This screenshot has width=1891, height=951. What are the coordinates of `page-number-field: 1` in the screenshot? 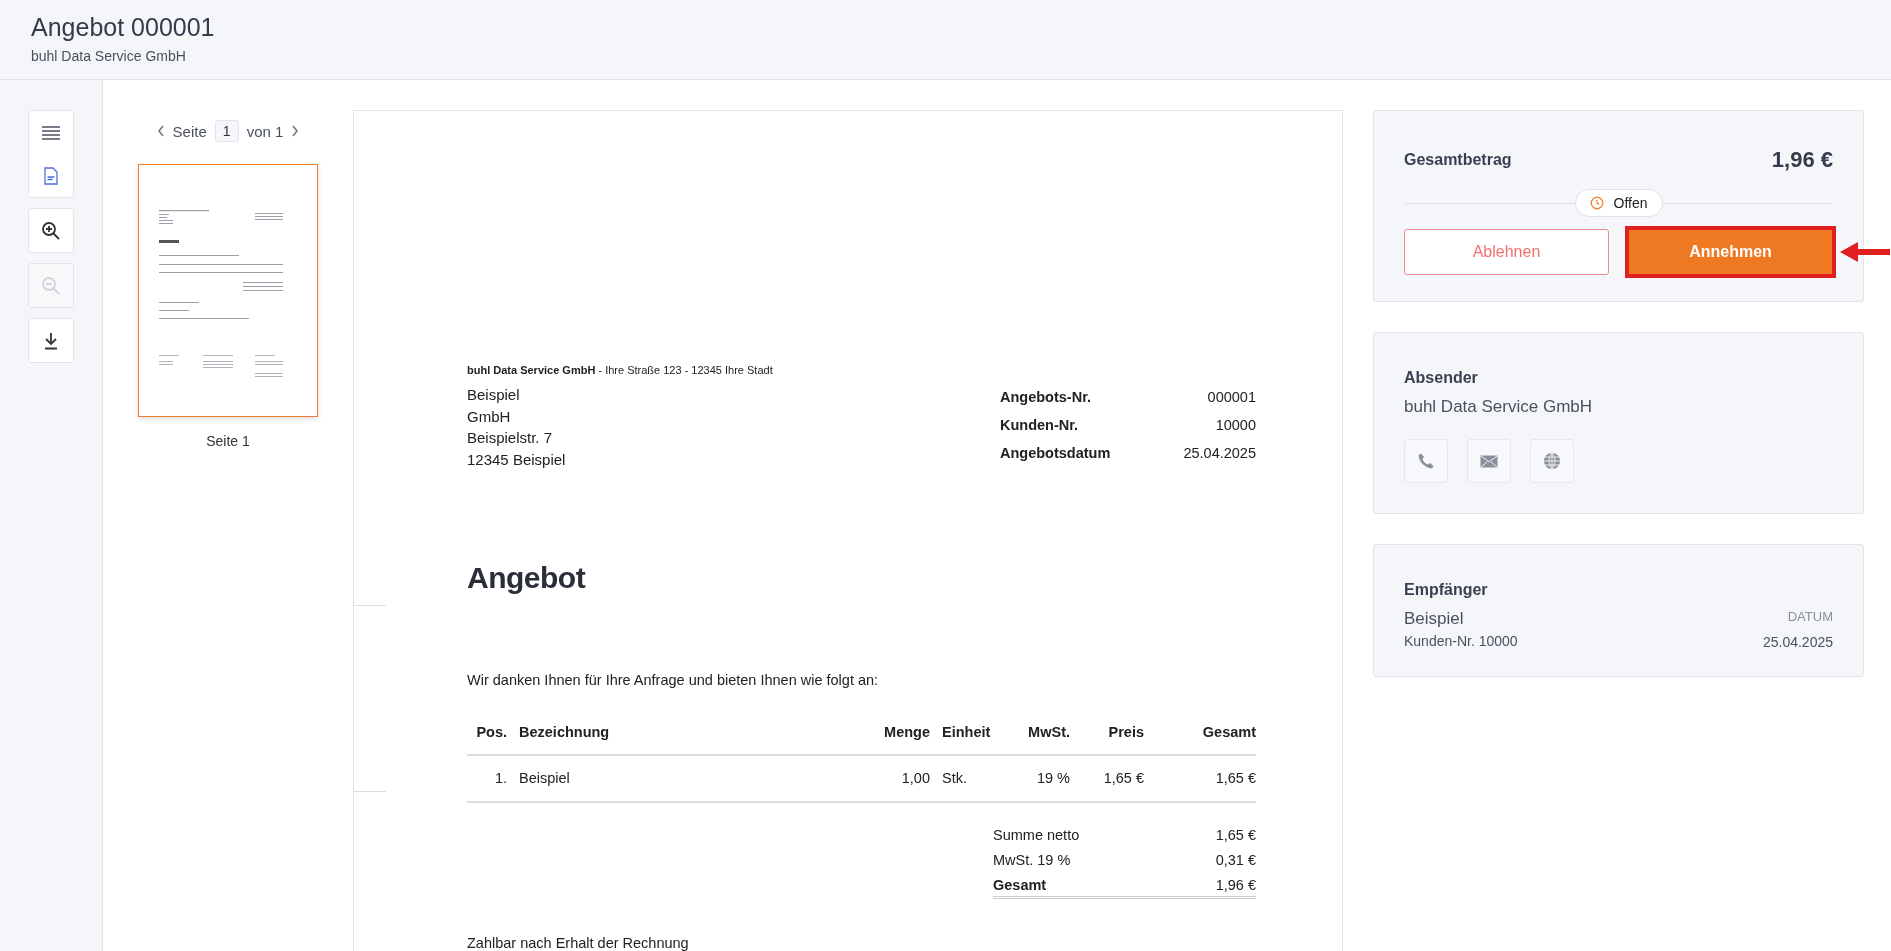 It's located at (226, 131).